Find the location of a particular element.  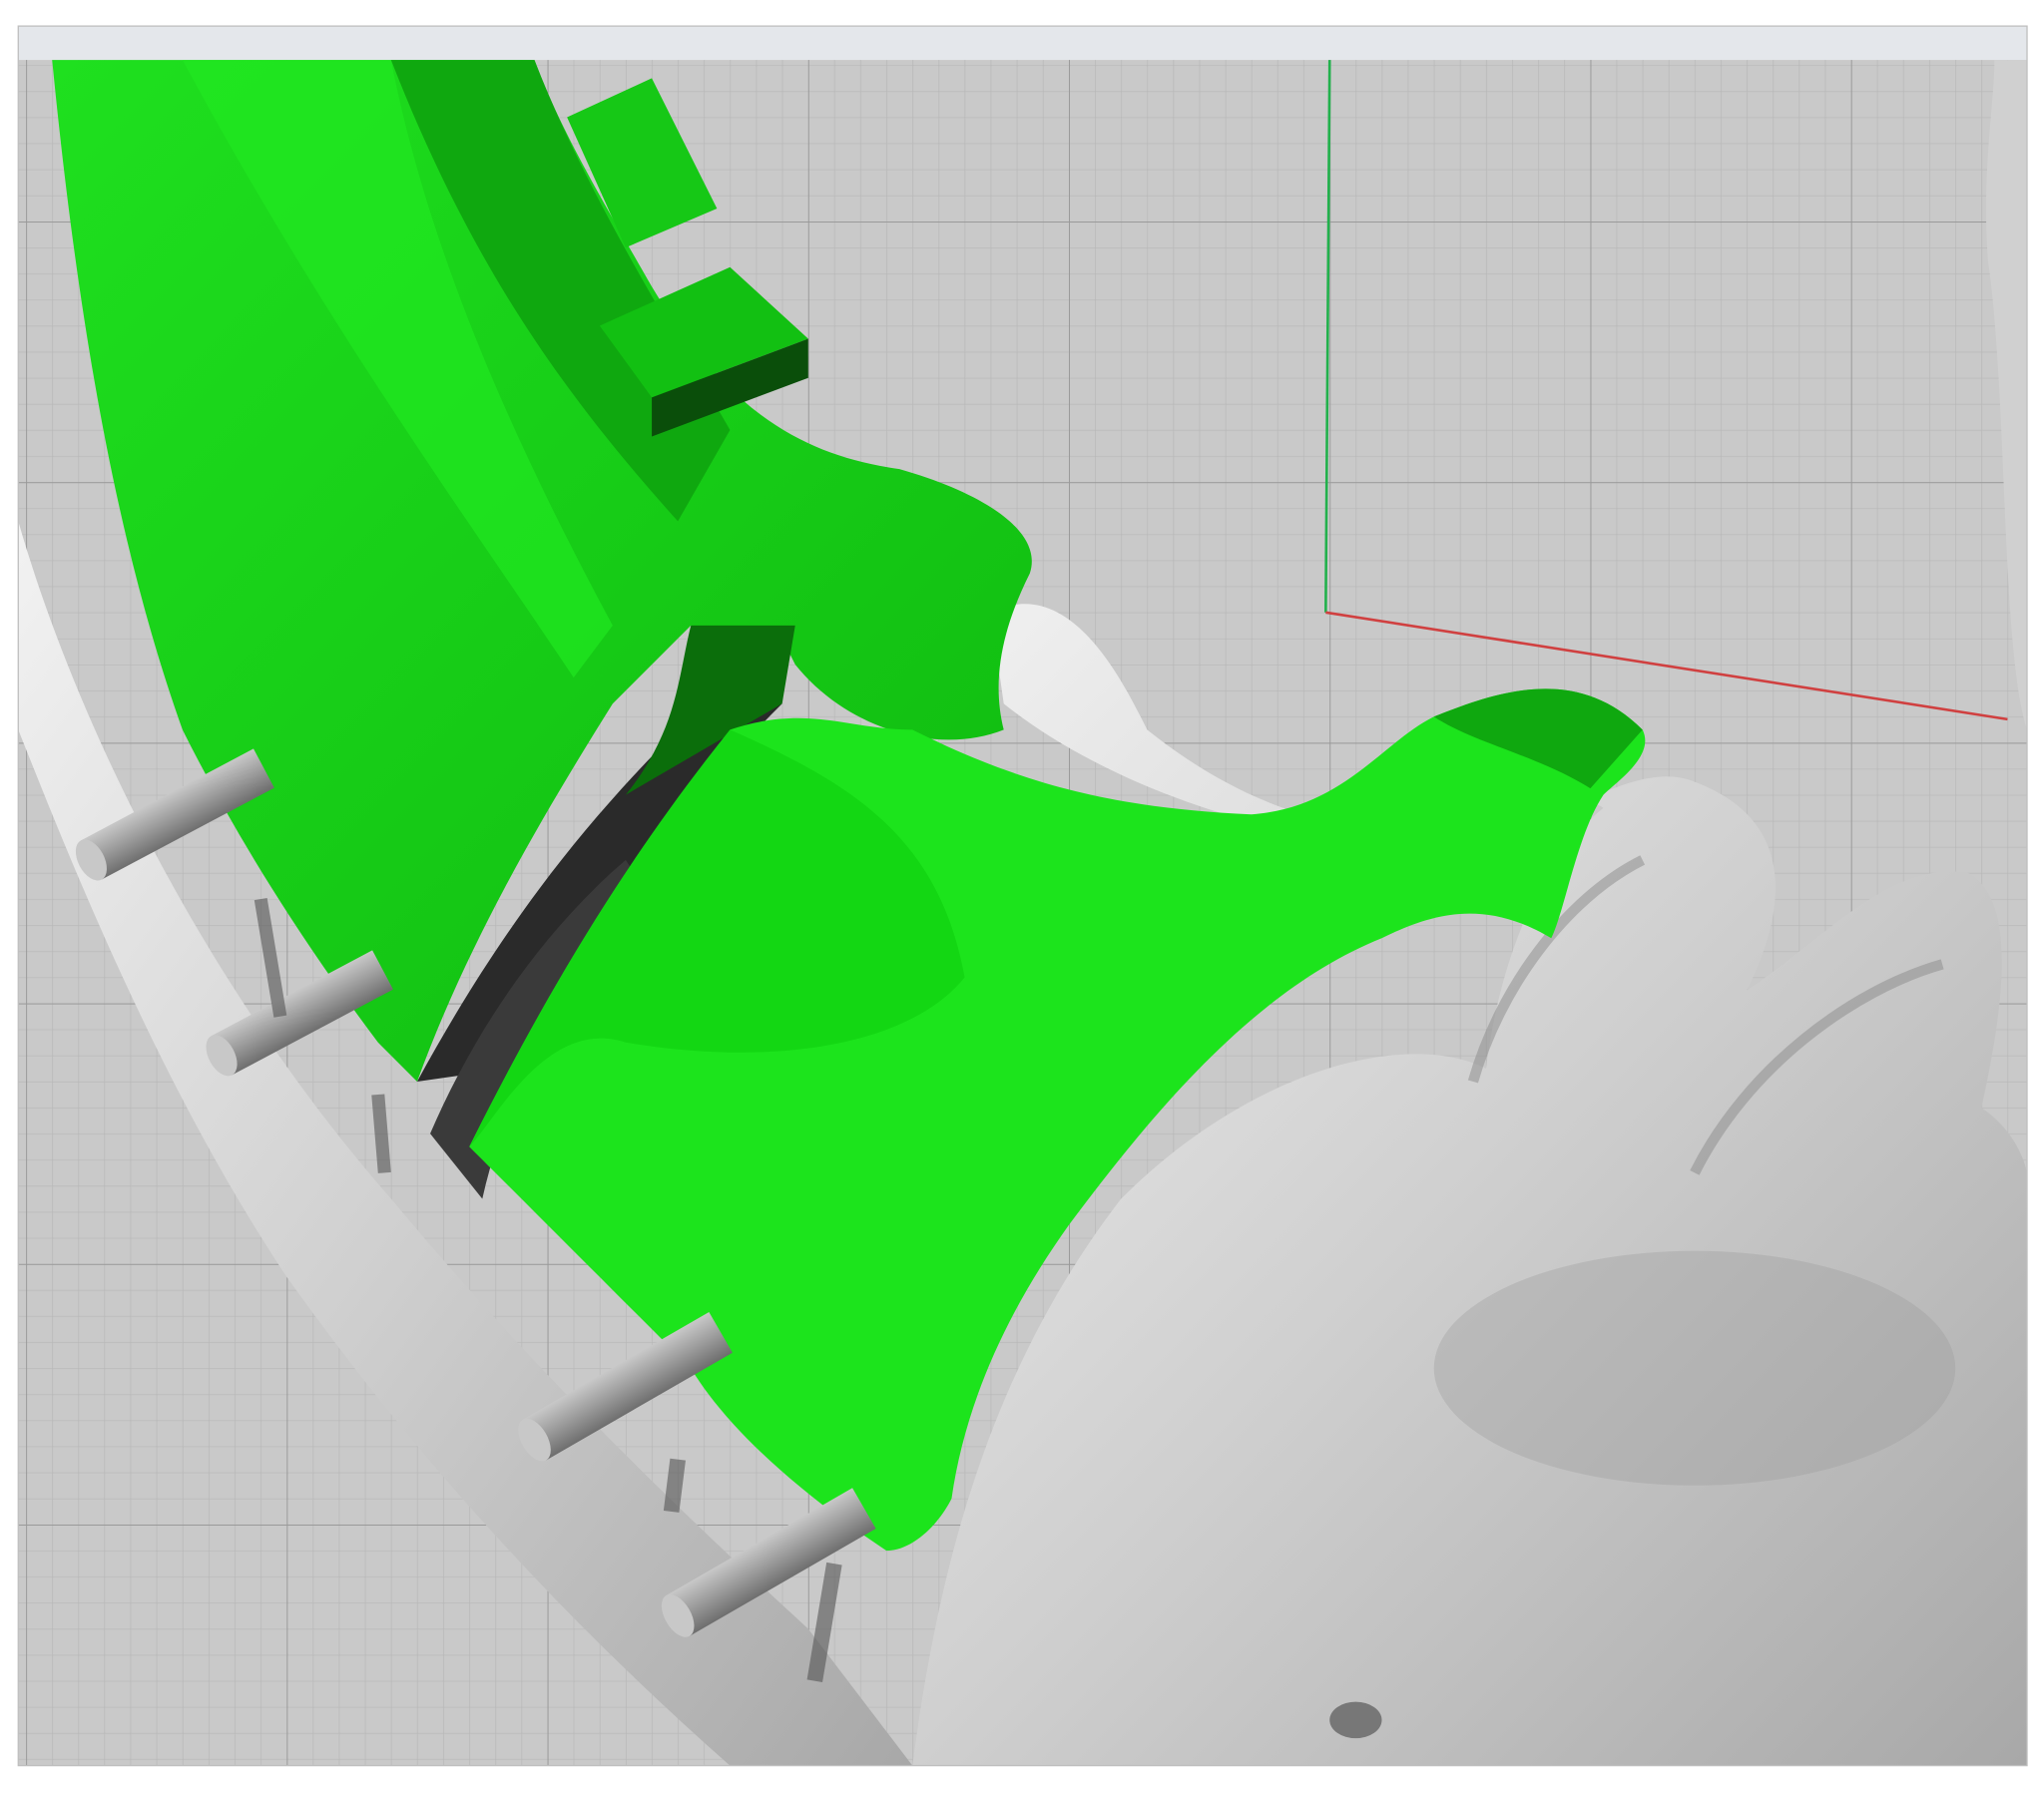

viewport-title-bar is located at coordinates (1023, 44).